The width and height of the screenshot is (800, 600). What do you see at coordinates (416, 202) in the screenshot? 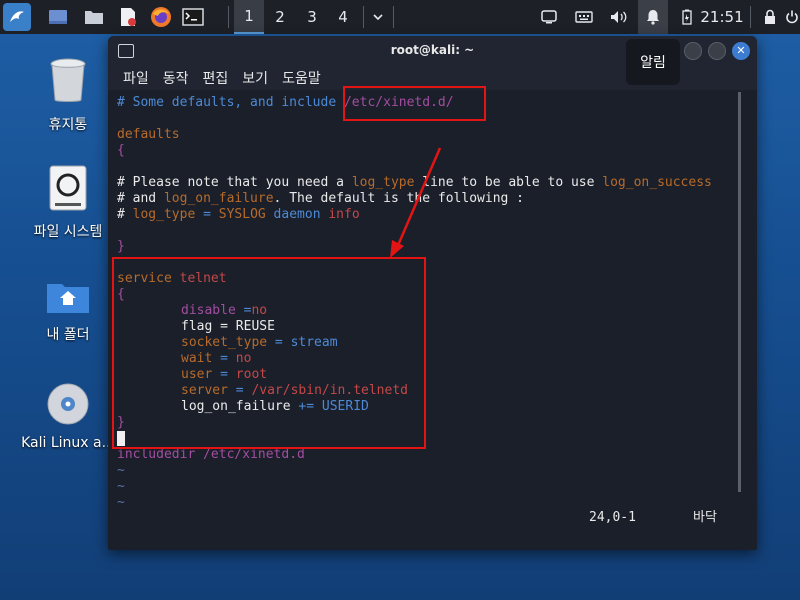
I see `annotation-arrow` at bounding box center [416, 202].